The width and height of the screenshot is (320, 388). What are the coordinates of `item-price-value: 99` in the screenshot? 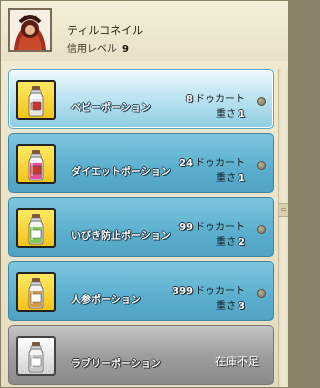 It's located at (186, 227).